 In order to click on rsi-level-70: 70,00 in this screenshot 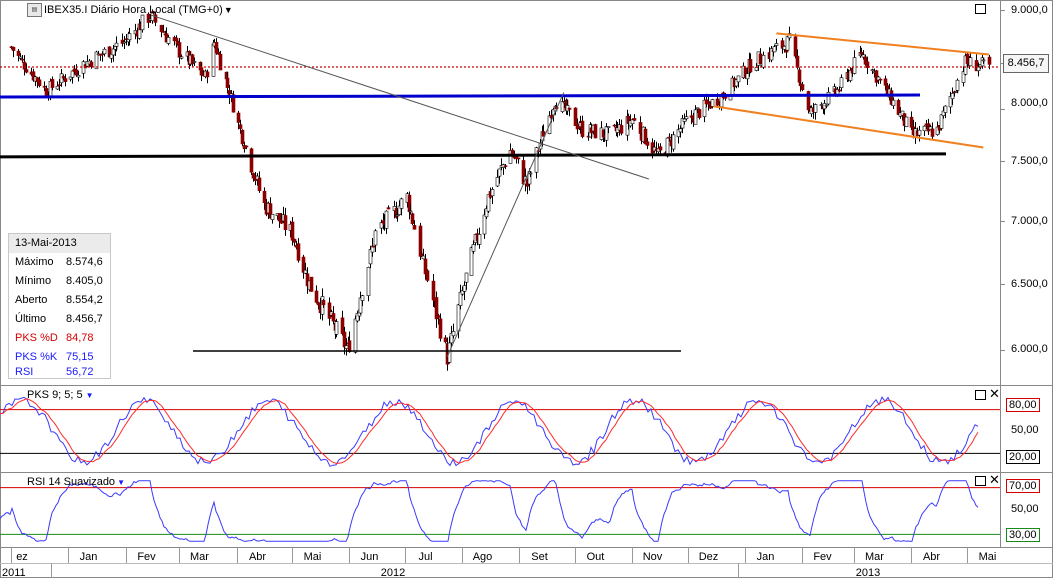, I will do `click(1023, 486)`.